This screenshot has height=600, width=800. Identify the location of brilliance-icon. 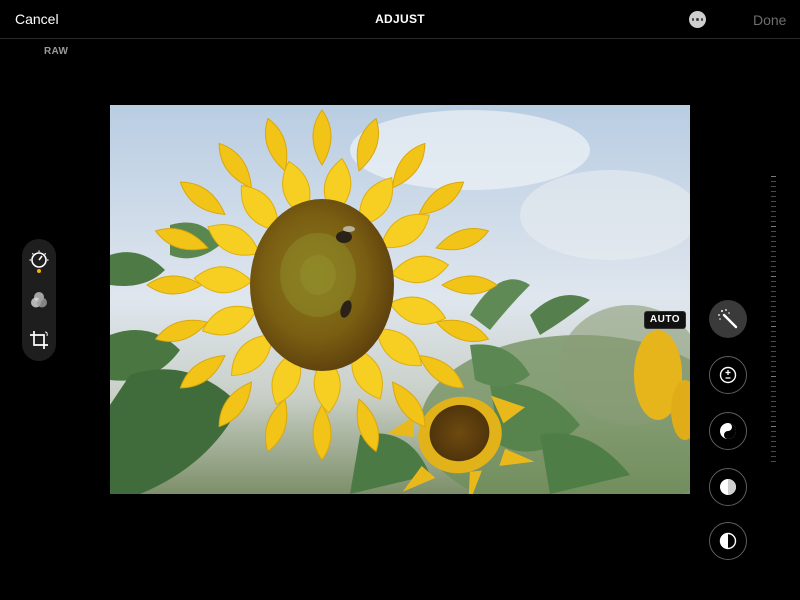
(728, 431).